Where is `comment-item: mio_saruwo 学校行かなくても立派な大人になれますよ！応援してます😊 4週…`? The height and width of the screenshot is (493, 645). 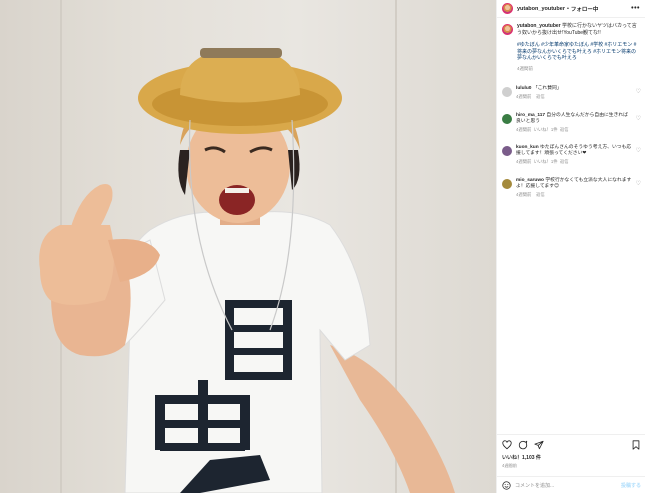
comment-item: mio_saruwo 学校行かなくても立派な大人になれますよ！応援してます😊 4週… is located at coordinates (571, 188).